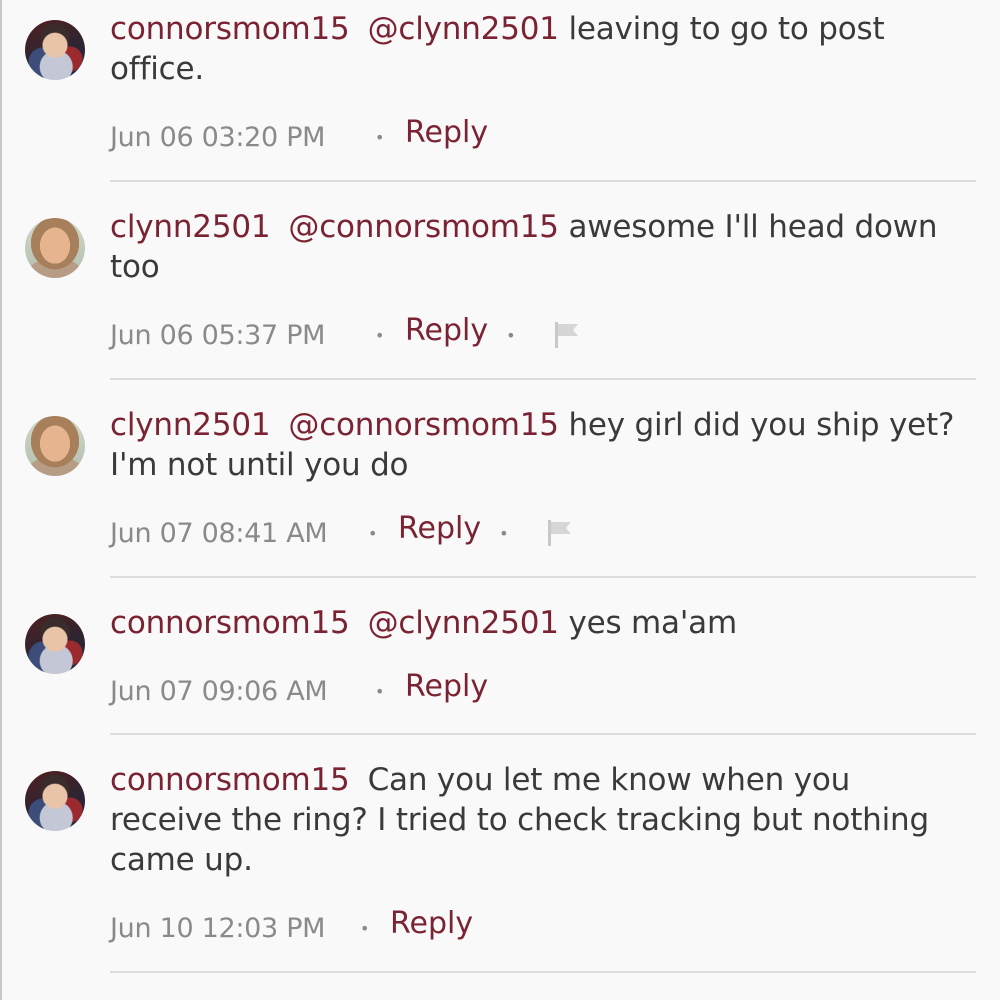 The image size is (1000, 1000). What do you see at coordinates (346, 334) in the screenshot?
I see `comment-meta: Jun 06 05:37 PM • Reply •` at bounding box center [346, 334].